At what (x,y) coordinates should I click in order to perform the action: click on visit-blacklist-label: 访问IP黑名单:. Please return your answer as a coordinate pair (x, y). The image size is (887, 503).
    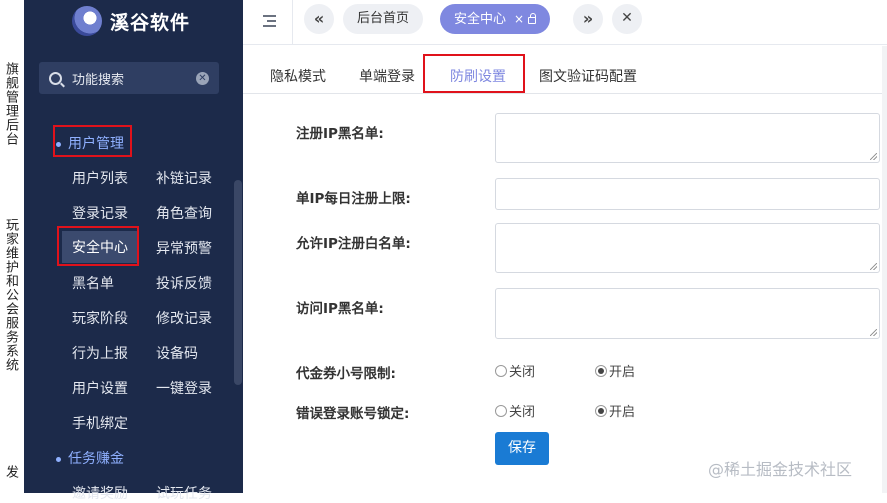
    Looking at the image, I should click on (340, 309).